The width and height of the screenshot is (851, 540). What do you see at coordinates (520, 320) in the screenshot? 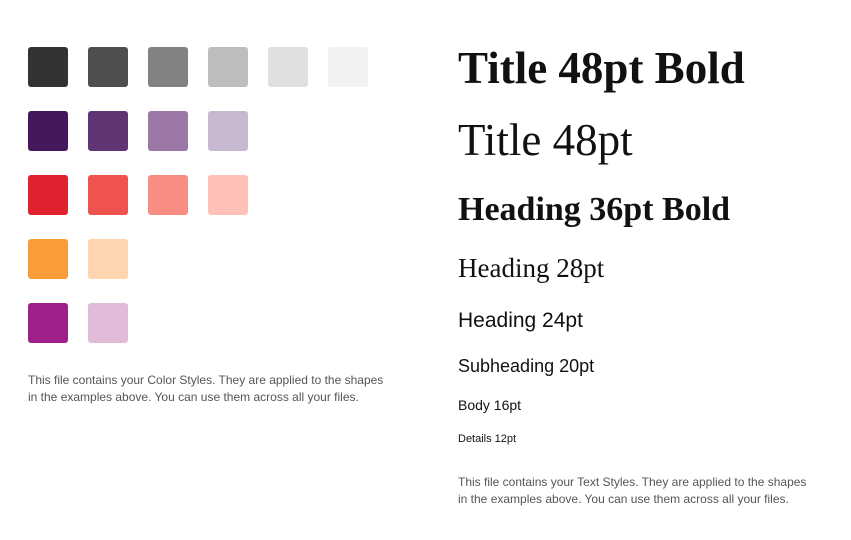
I see `heading-24pt-sample: Heading 24pt` at bounding box center [520, 320].